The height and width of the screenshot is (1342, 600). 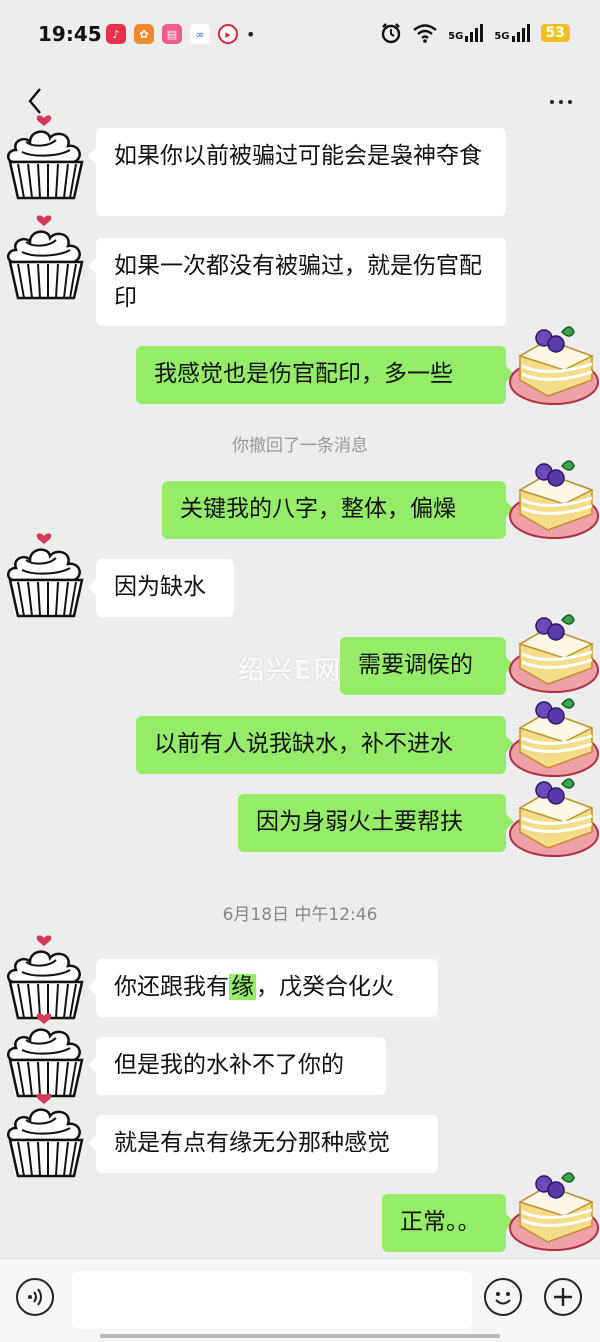 What do you see at coordinates (391, 33) in the screenshot?
I see `alarm-icon` at bounding box center [391, 33].